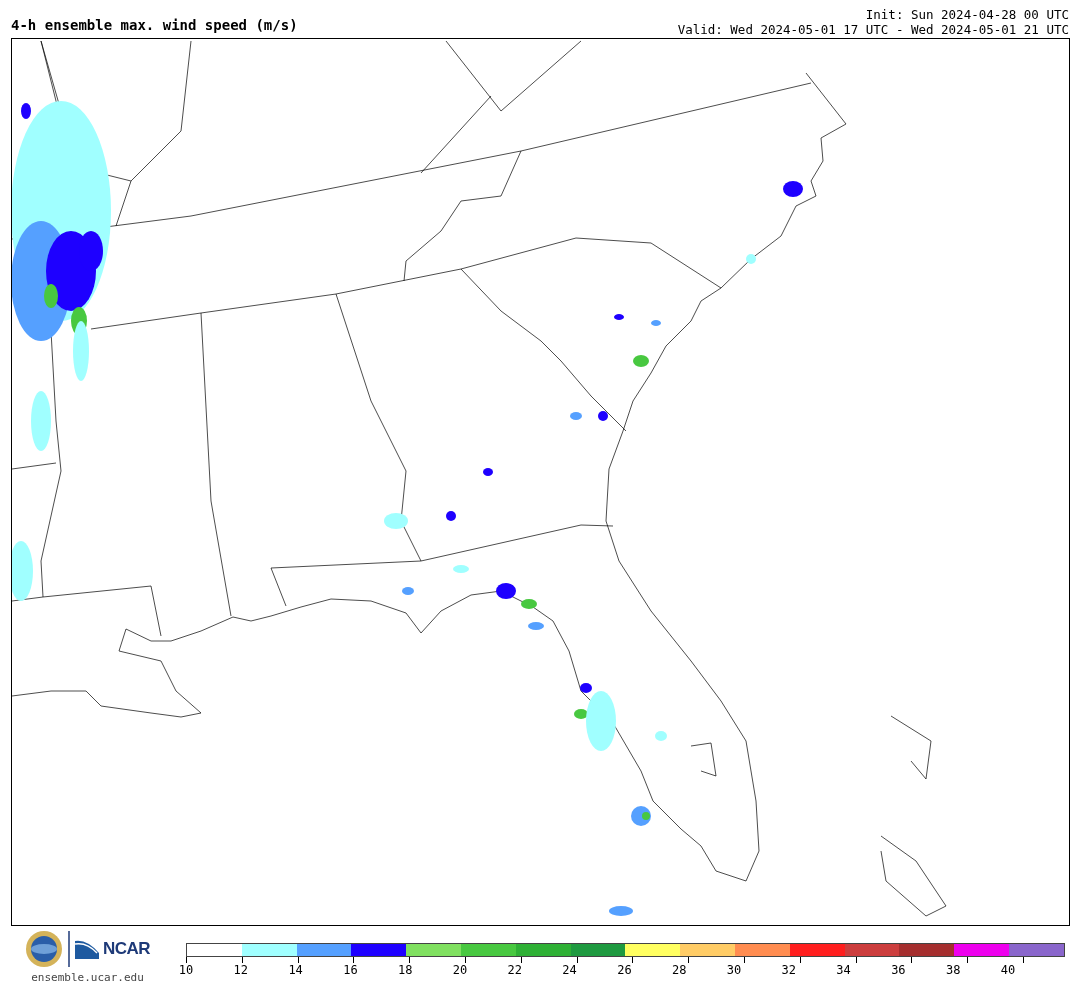 This screenshot has height=988, width=1080. What do you see at coordinates (87, 977) in the screenshot?
I see `site-url: ensemble.ucar.edu` at bounding box center [87, 977].